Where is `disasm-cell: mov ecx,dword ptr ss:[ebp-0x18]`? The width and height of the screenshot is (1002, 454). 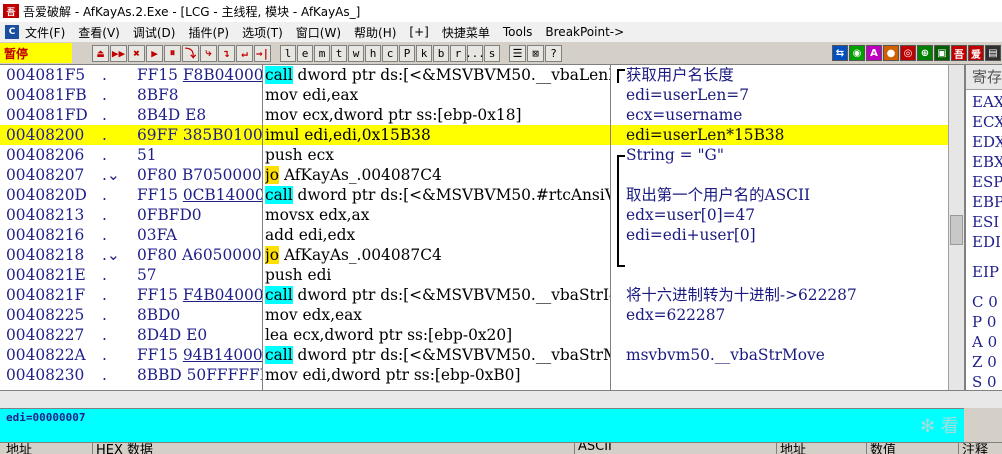
disasm-cell: mov ecx,dword ptr ss:[ebp-0x18] is located at coordinates (437, 115).